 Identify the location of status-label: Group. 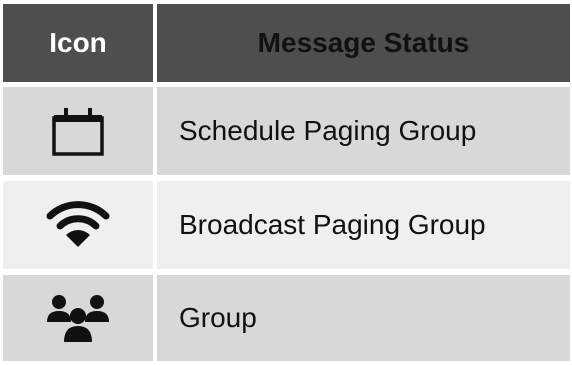
(218, 317).